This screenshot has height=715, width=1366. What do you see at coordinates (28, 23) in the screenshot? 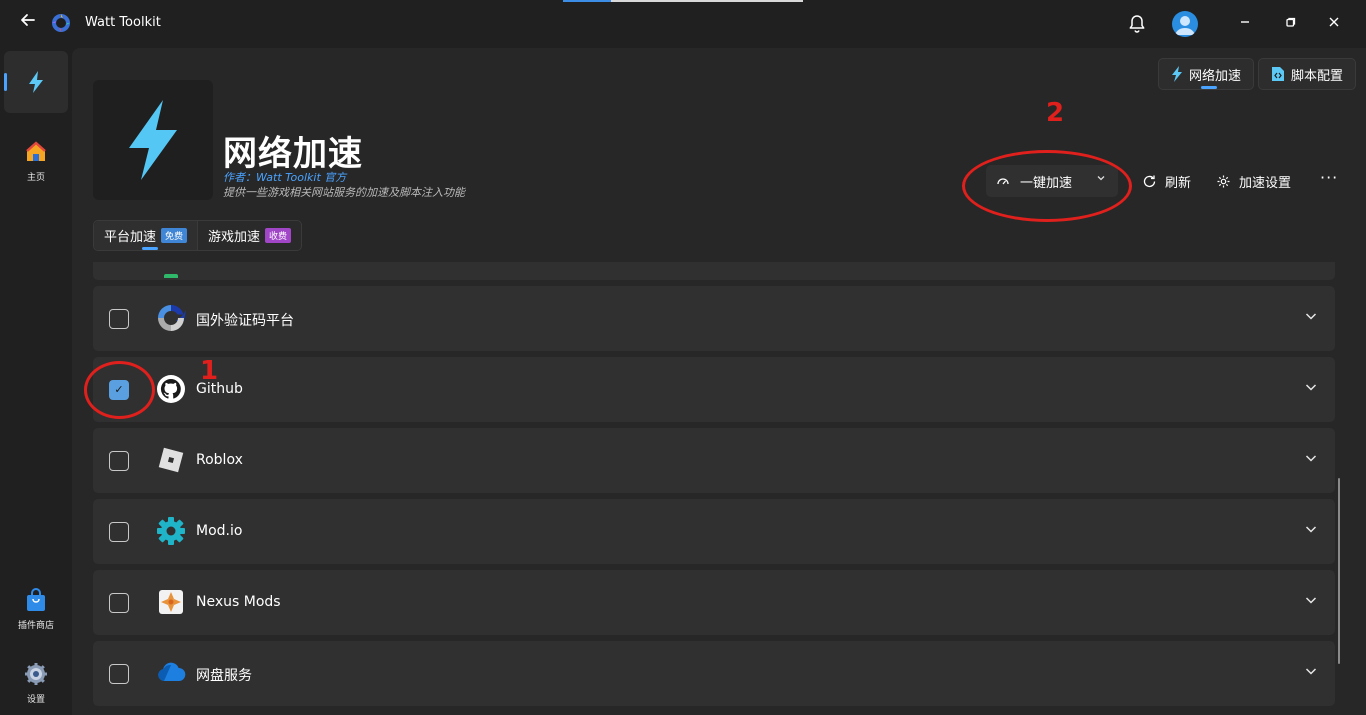
I see `back-arrow-icon` at bounding box center [28, 23].